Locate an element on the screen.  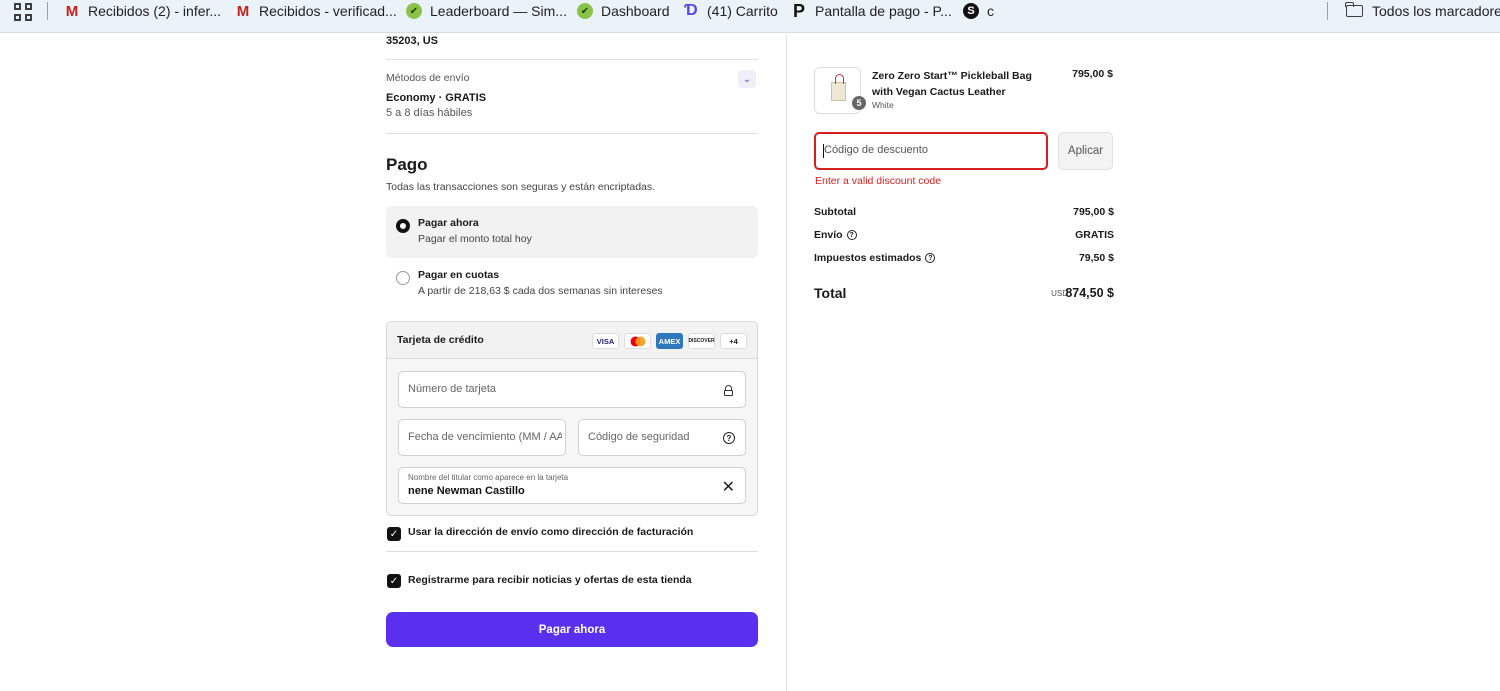
radio-selected is located at coordinates (403, 226).